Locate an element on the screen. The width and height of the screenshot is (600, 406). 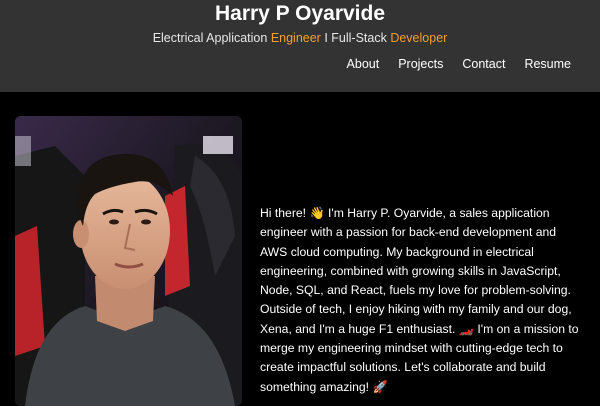
nav-link-projects: Projects is located at coordinates (420, 64).